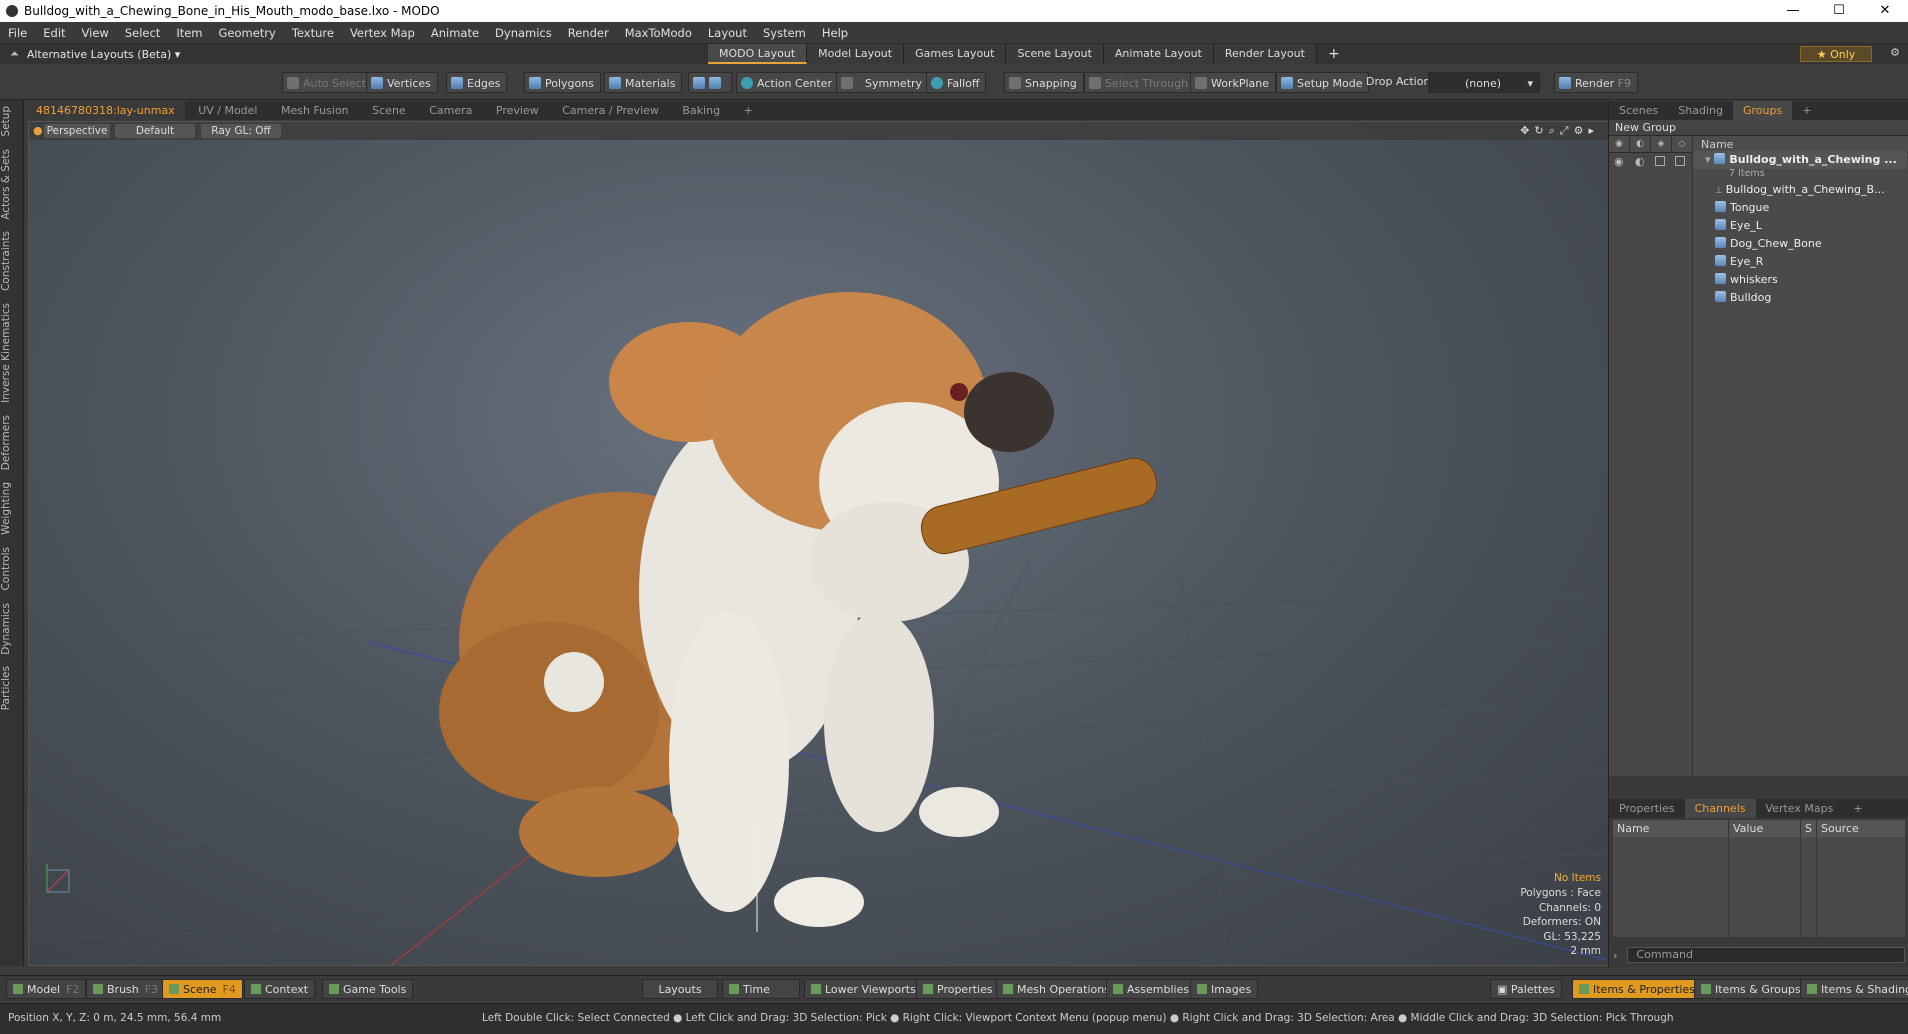  What do you see at coordinates (46, 989) in the screenshot?
I see `model-mode-button: Model F2` at bounding box center [46, 989].